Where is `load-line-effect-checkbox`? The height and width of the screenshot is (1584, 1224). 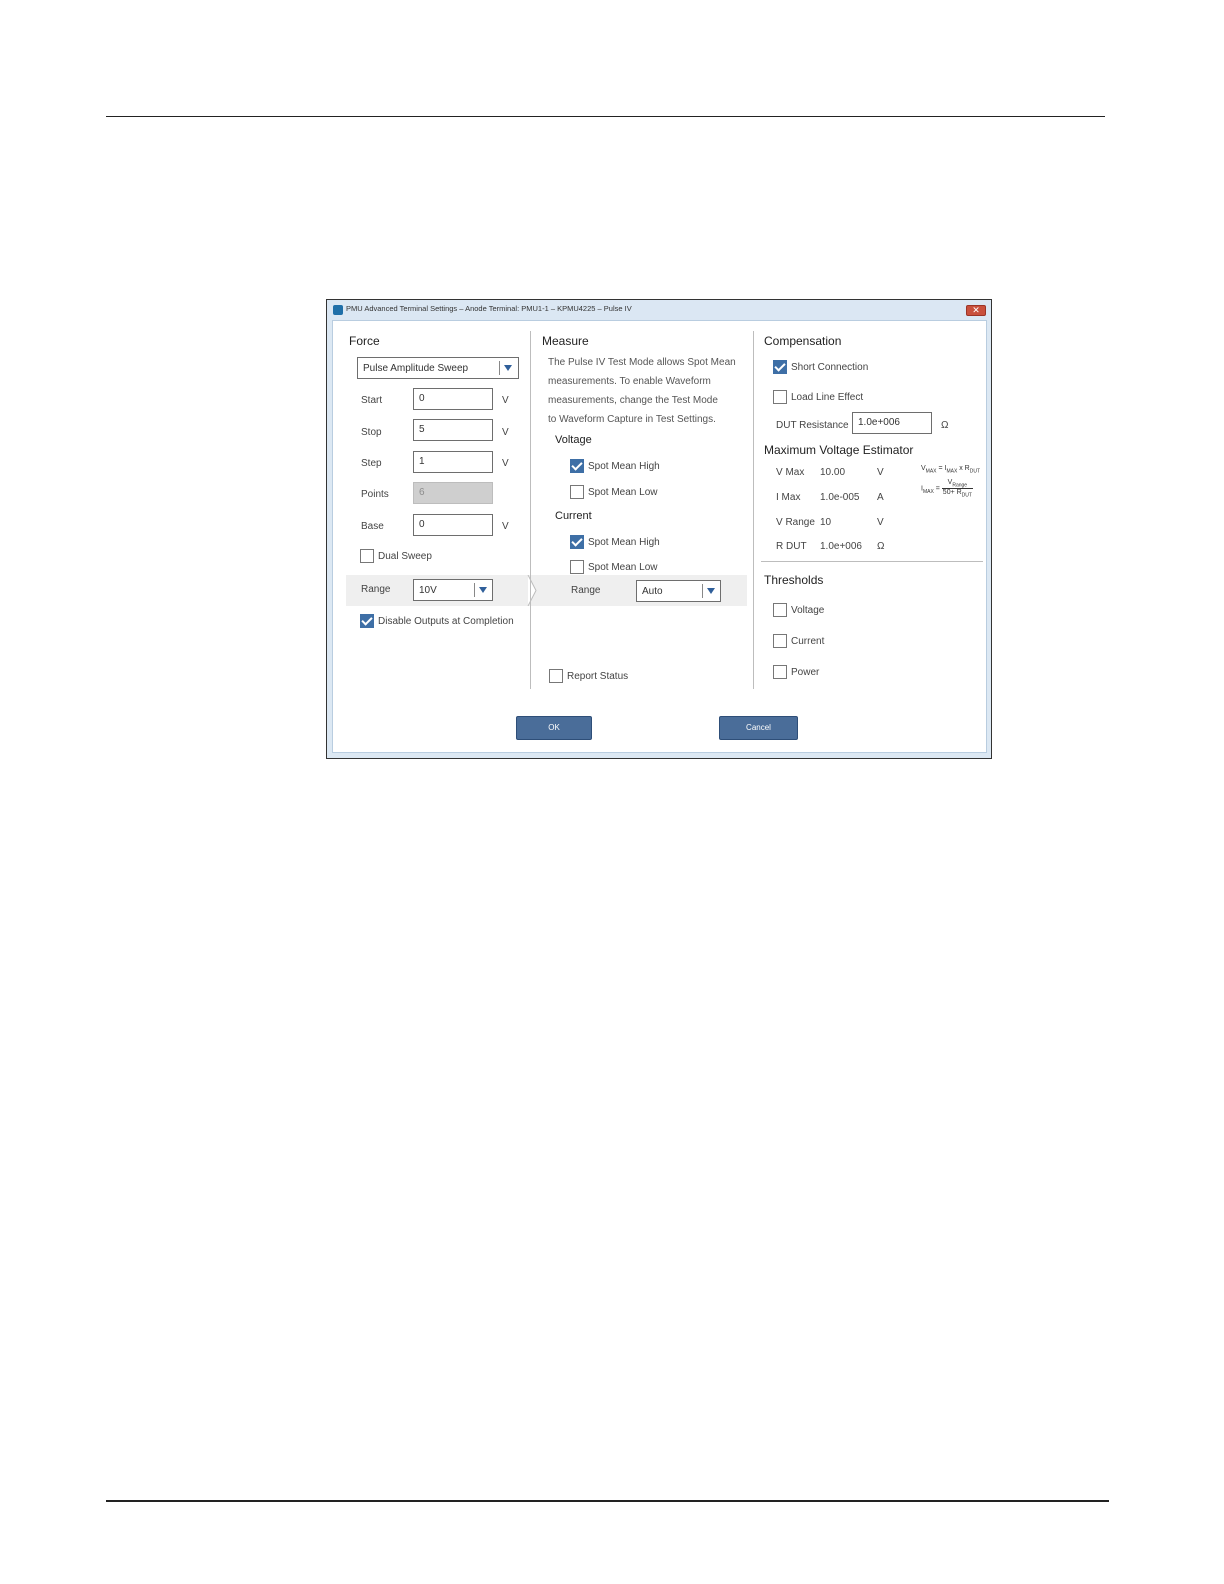 load-line-effect-checkbox is located at coordinates (780, 397).